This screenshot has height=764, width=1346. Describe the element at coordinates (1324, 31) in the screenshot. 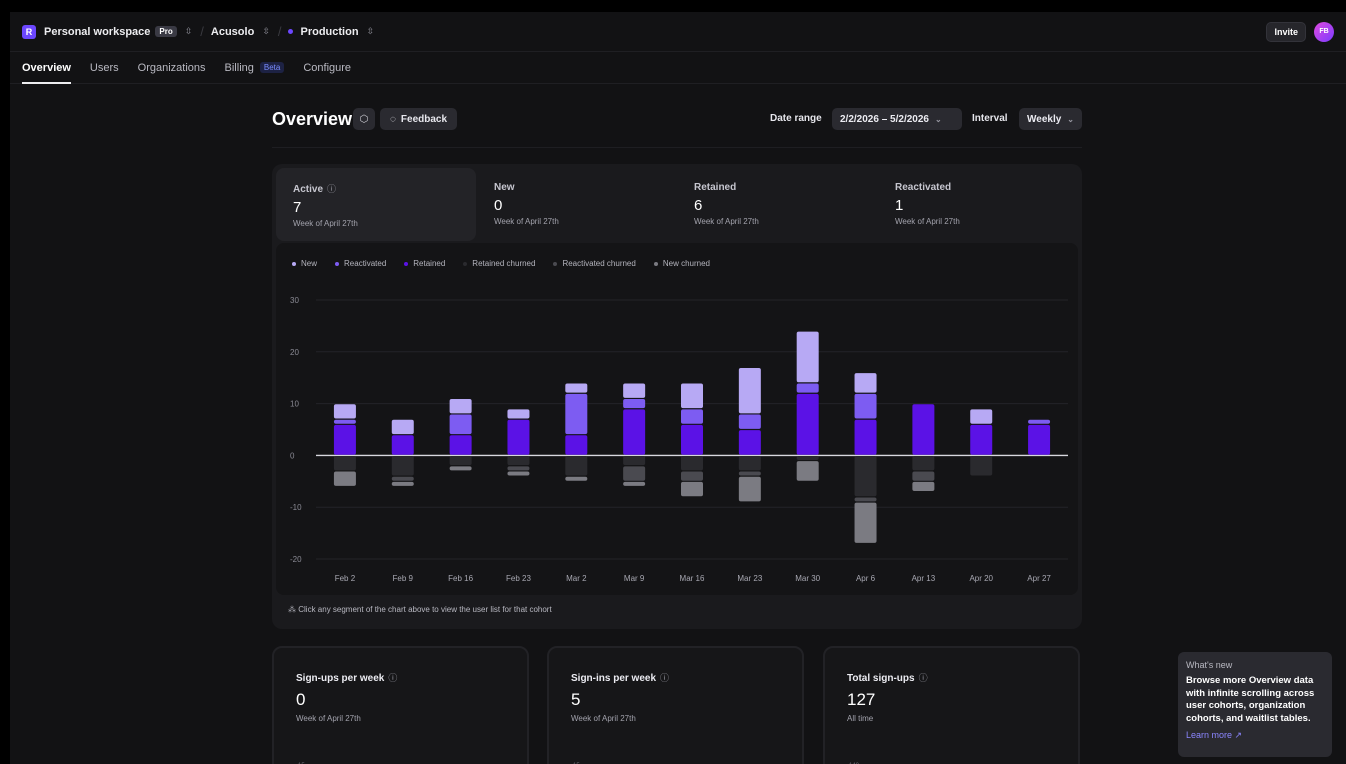

I see `avatar: FB` at that location.